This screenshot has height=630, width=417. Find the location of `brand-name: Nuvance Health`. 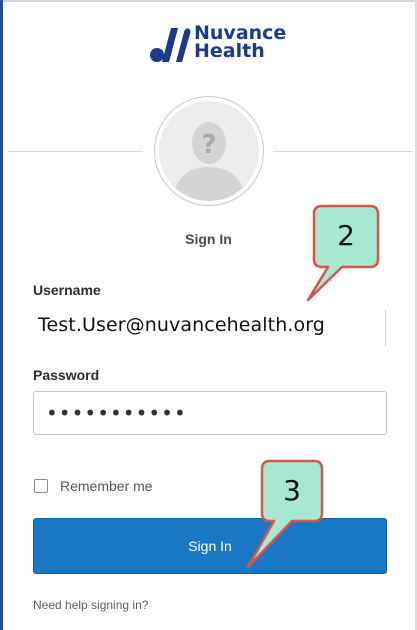

brand-name: Nuvance Health is located at coordinates (240, 43).